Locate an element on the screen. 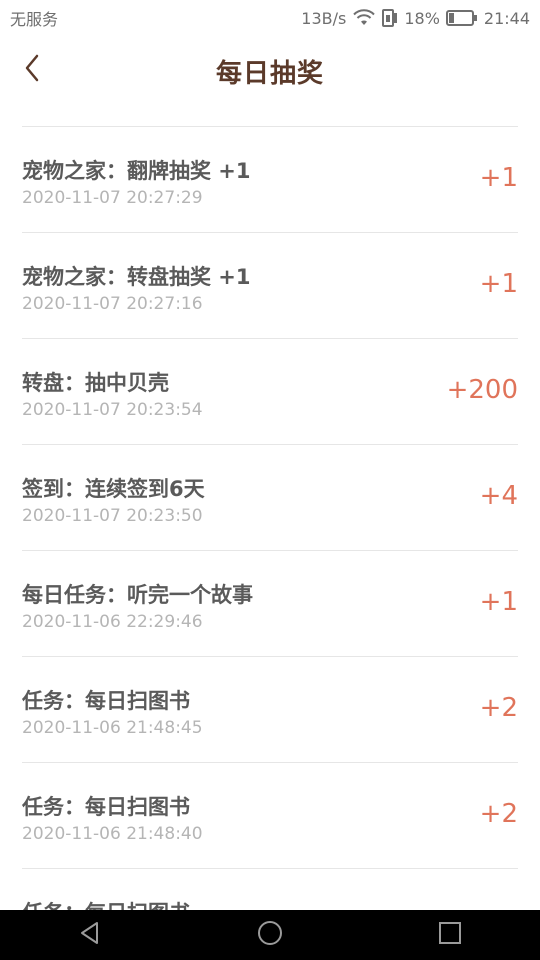  status-bar: 无服务 13B/s 18% 21:44 is located at coordinates (270, 18).